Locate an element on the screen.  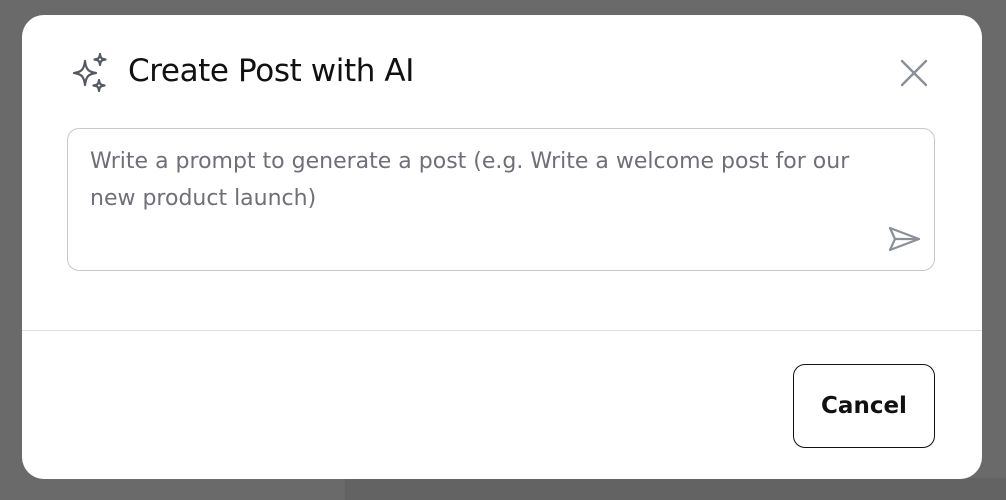
close-button is located at coordinates (914, 73).